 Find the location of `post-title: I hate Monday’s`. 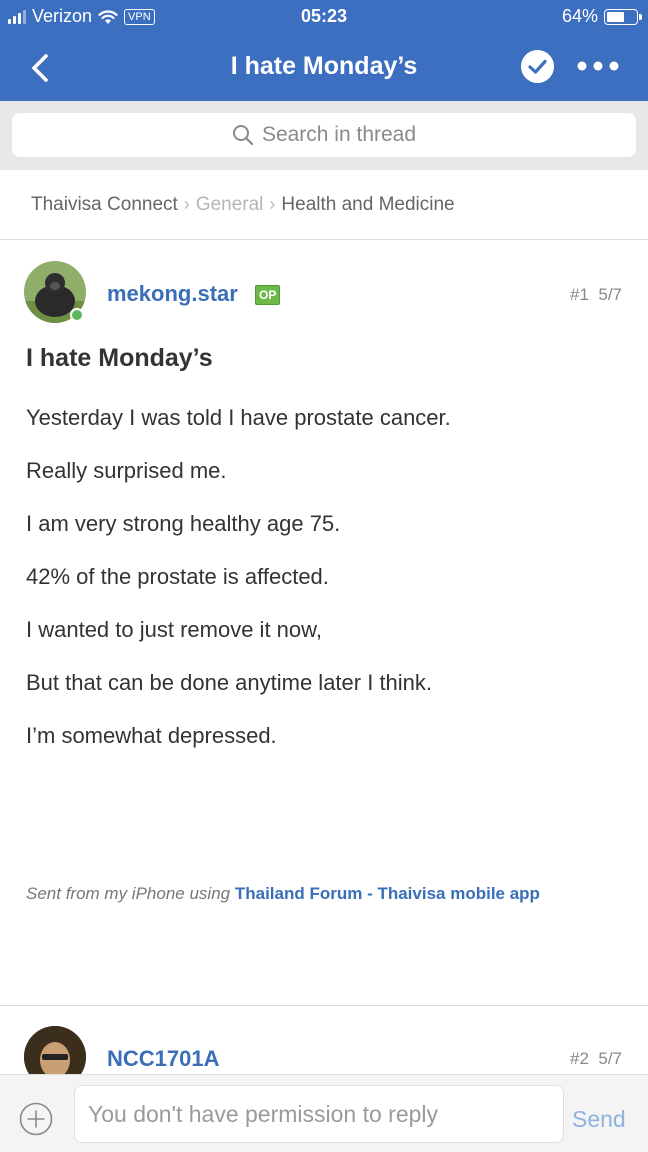

post-title: I hate Monday’s is located at coordinates (119, 358).